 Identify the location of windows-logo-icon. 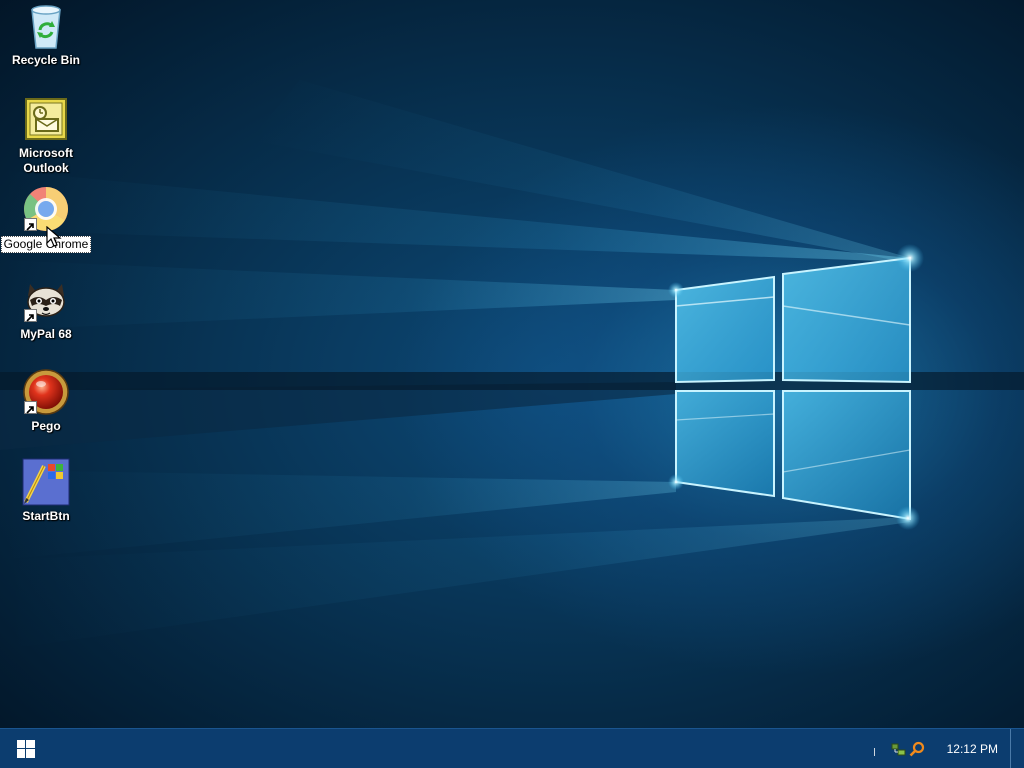
(26, 748).